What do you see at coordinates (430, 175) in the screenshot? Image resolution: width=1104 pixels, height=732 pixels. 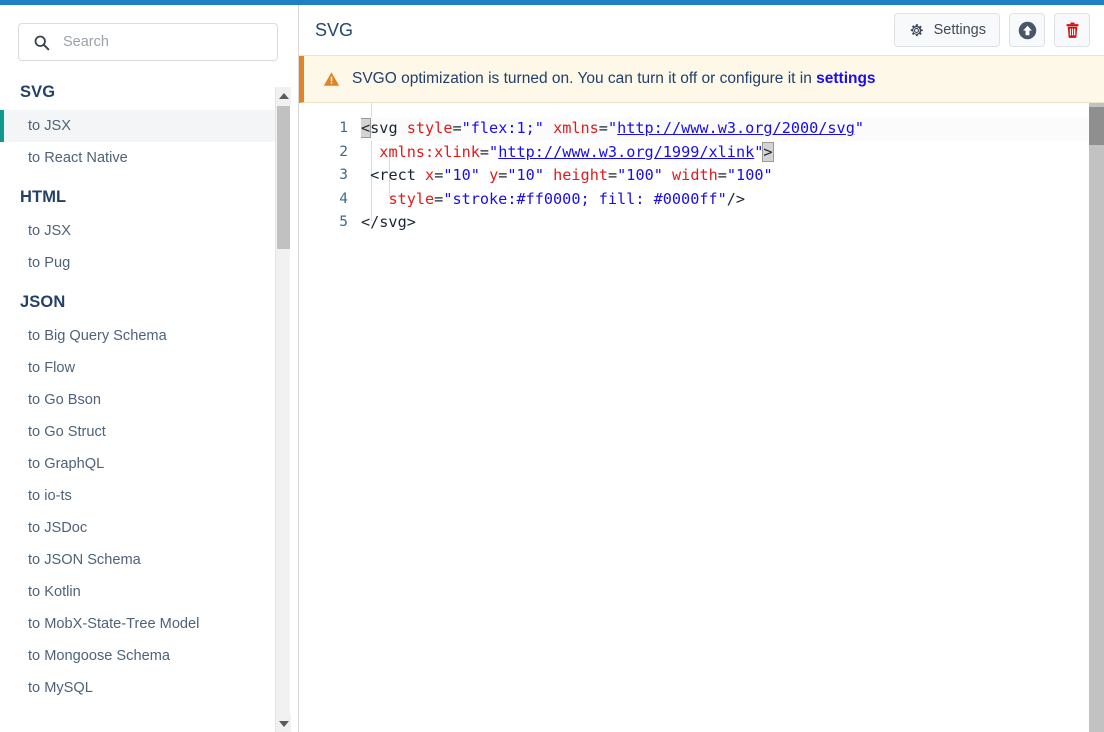 I see `code-token-attr: x` at bounding box center [430, 175].